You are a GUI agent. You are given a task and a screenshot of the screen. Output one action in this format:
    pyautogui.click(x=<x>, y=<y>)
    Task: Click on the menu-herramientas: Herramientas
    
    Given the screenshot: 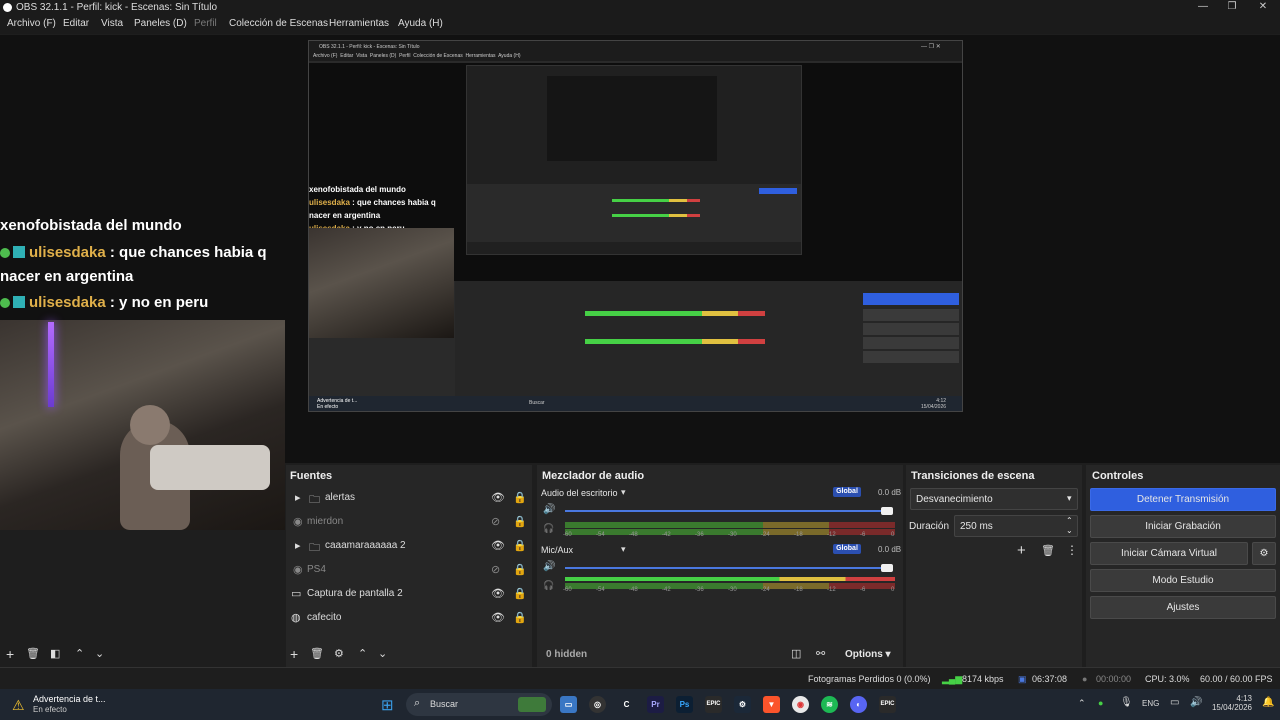 What is the action you would take?
    pyautogui.click(x=359, y=23)
    